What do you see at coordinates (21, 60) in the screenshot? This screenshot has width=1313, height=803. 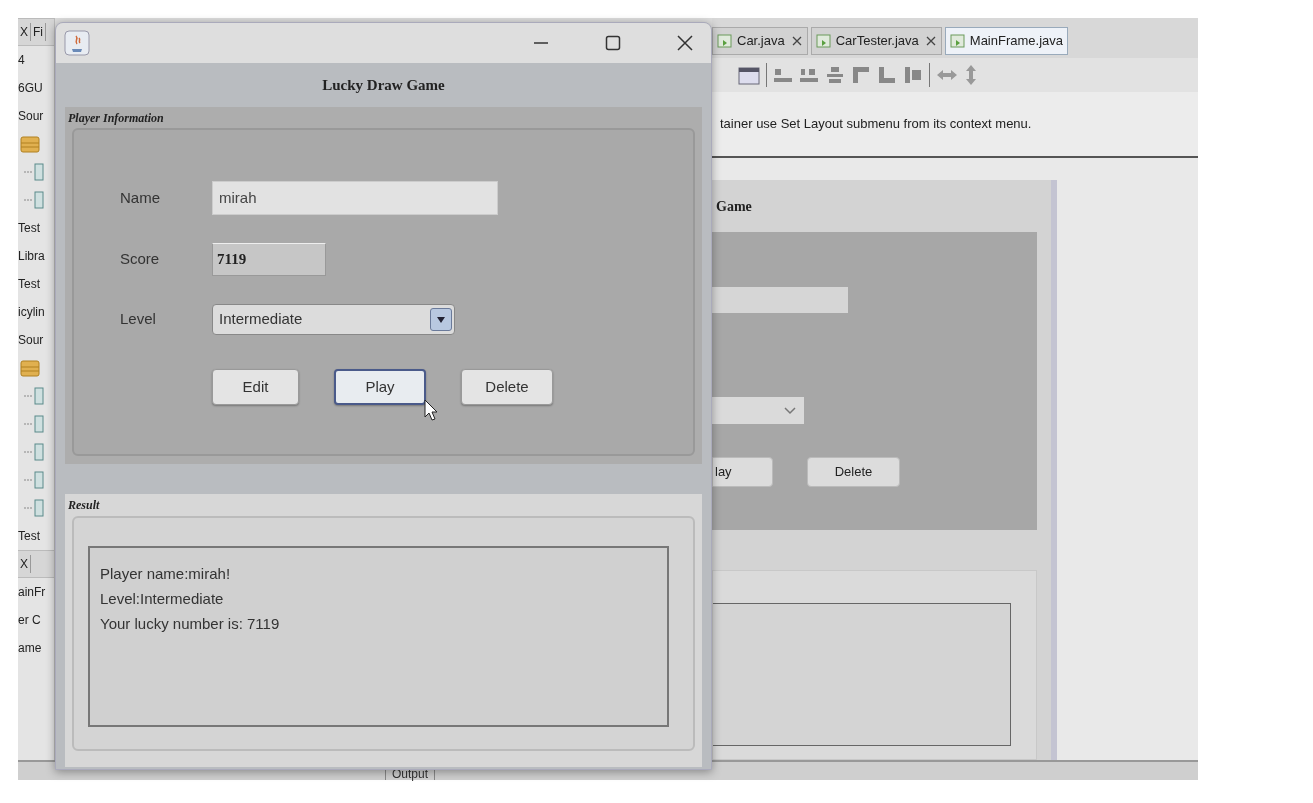 I see `tree-label: 4` at bounding box center [21, 60].